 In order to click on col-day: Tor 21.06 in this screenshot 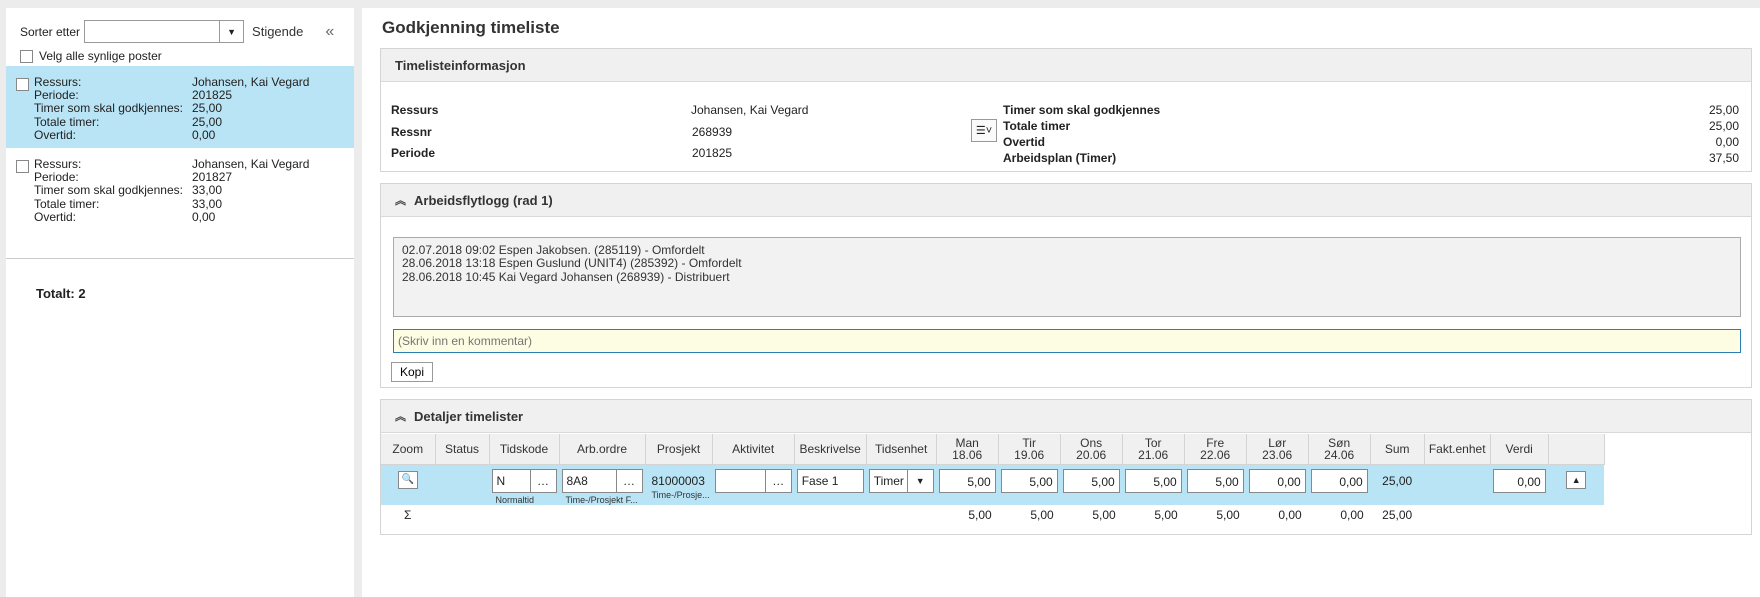, I will do `click(1153, 449)`.